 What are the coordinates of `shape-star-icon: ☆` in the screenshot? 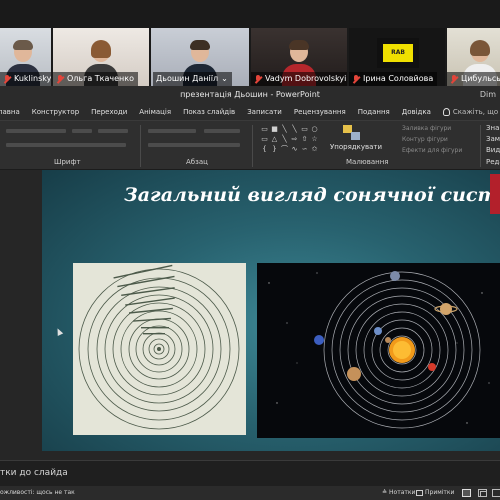 It's located at (314, 139).